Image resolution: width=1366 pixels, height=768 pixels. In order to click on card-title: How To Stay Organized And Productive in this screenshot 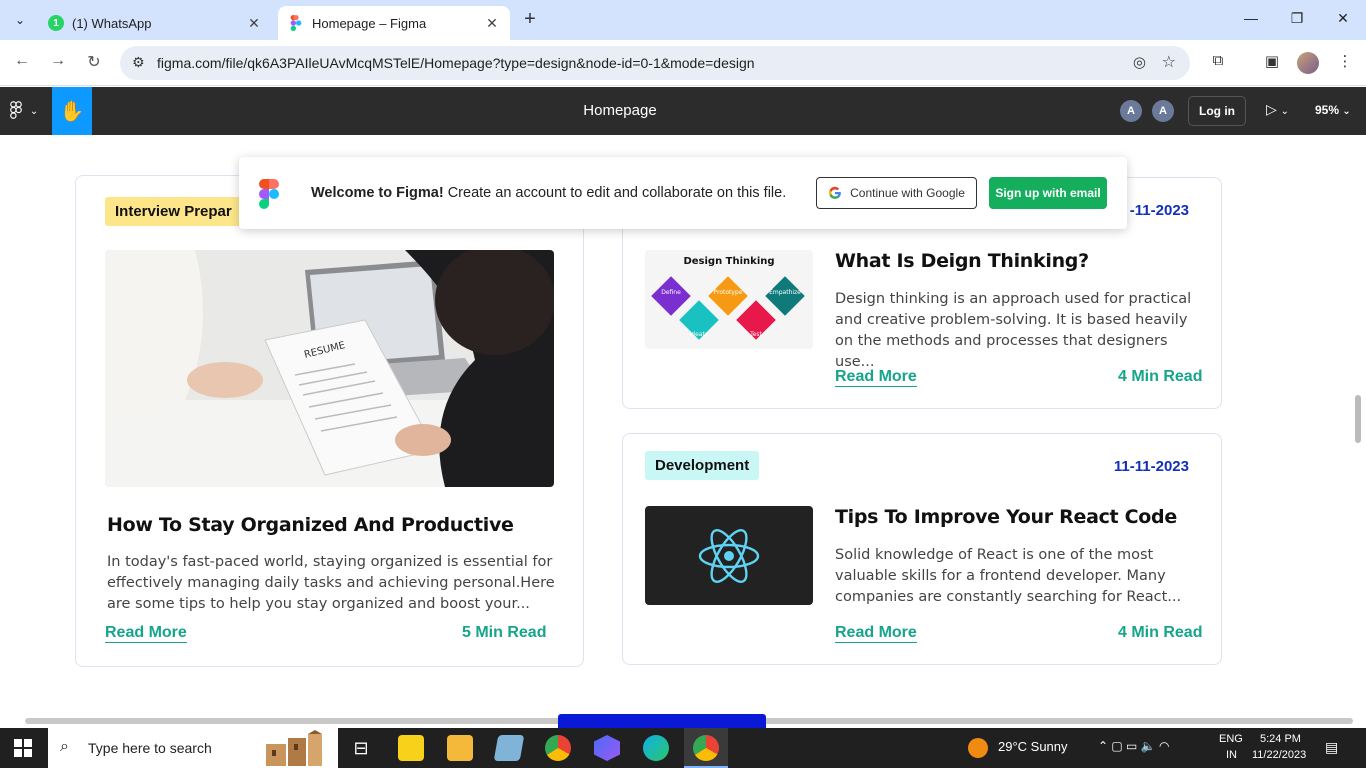, I will do `click(310, 525)`.